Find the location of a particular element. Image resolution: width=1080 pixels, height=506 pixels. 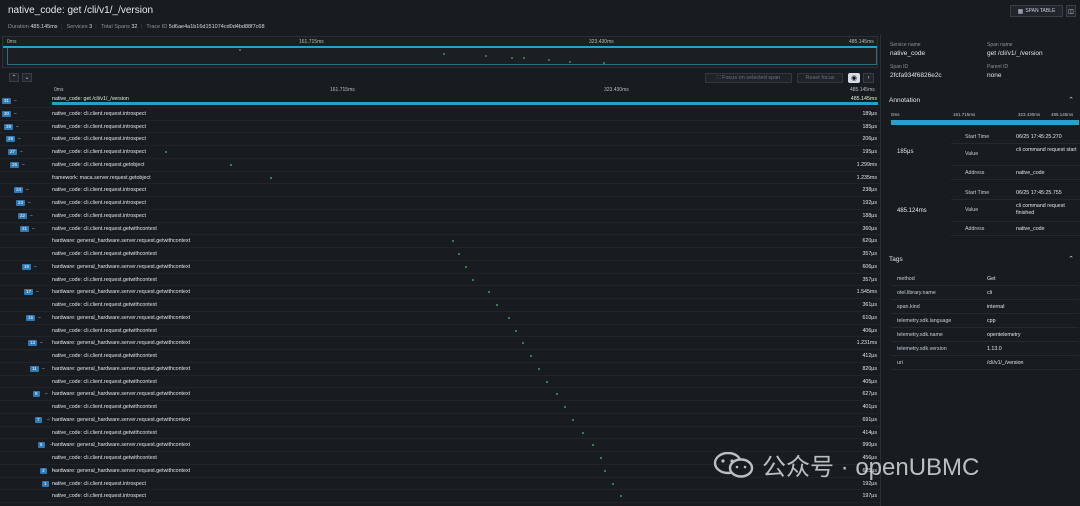

child-count-toggle: 19 is located at coordinates (27, 266).